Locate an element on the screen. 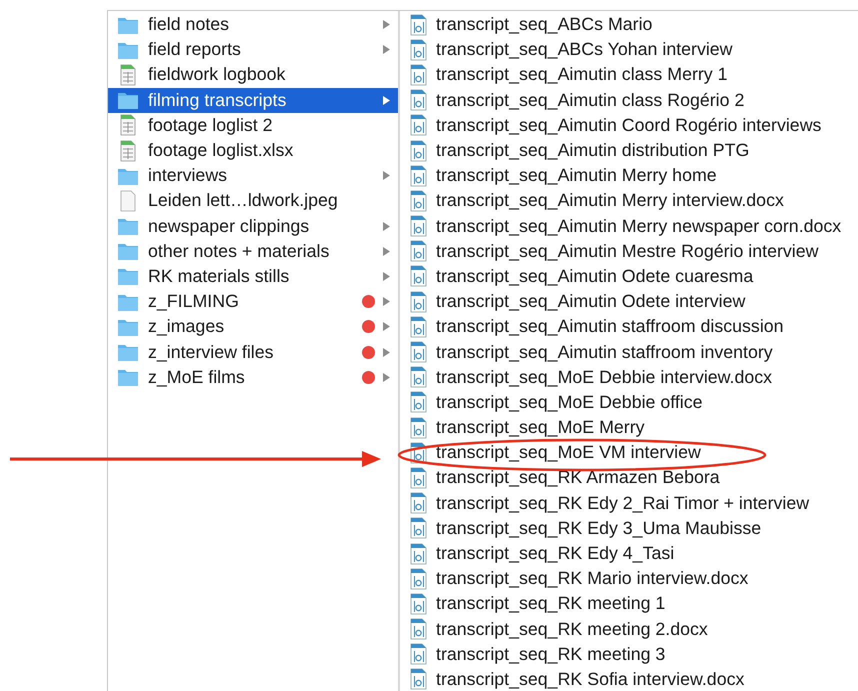 The width and height of the screenshot is (858, 691). file-row: transcript_seq_Aimutin Odete cuaresma is located at coordinates (629, 277).